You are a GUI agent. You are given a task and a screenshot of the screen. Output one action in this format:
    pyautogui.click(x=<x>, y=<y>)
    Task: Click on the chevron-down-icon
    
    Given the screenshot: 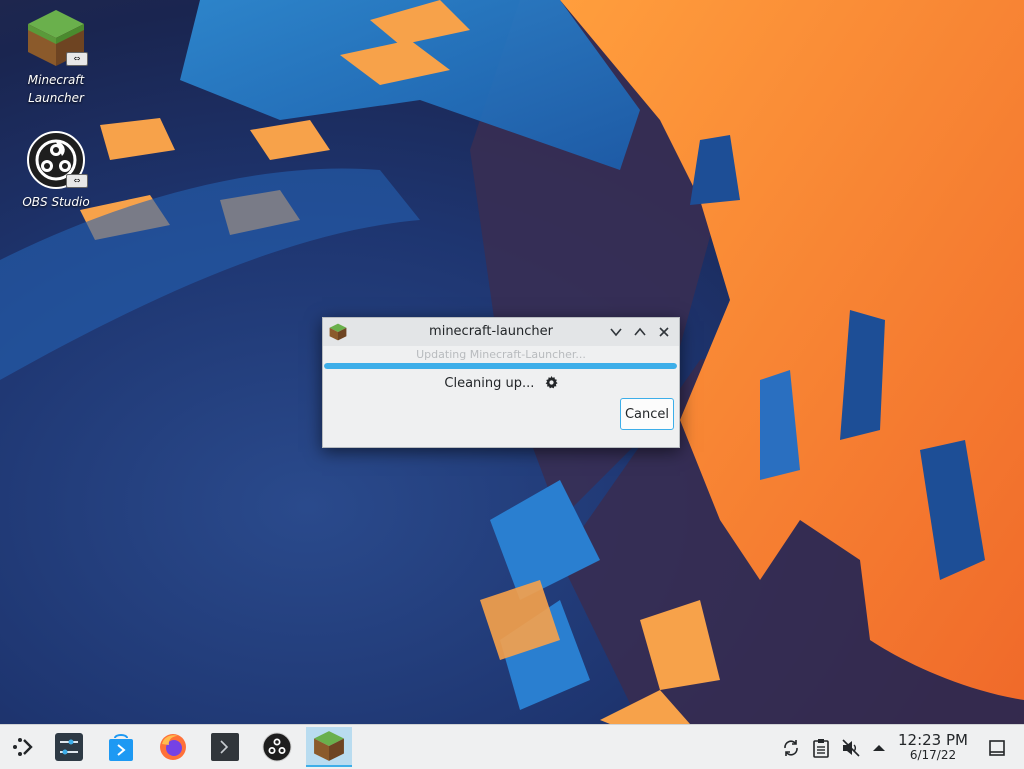 What is the action you would take?
    pyautogui.click(x=616, y=332)
    